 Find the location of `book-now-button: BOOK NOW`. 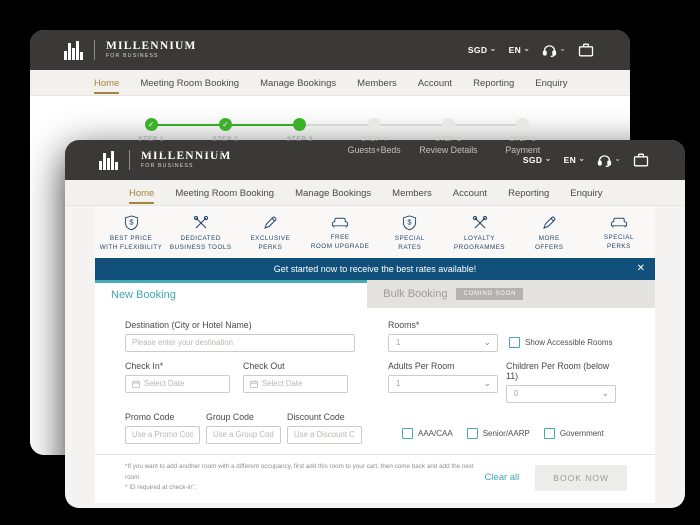

book-now-button: BOOK NOW is located at coordinates (581, 477).